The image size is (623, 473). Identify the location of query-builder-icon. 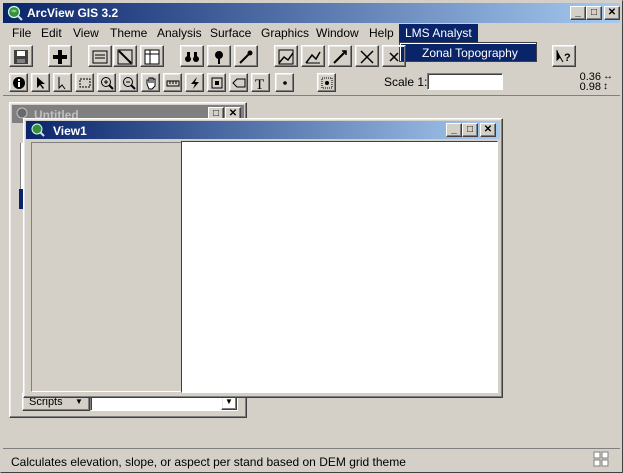
(246, 57).